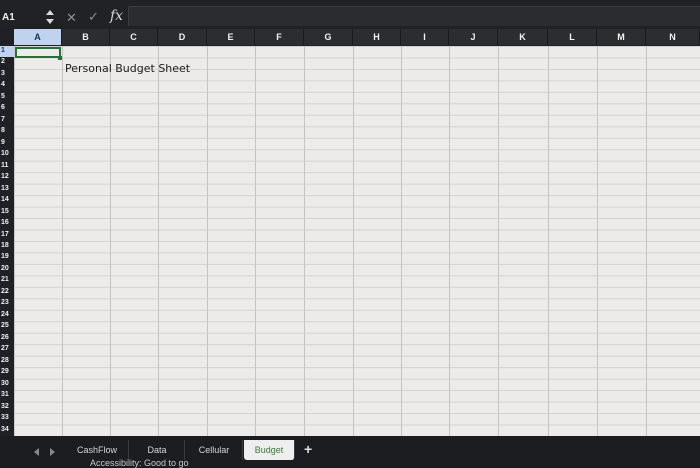  I want to click on row-header-11: 11, so click(7, 166).